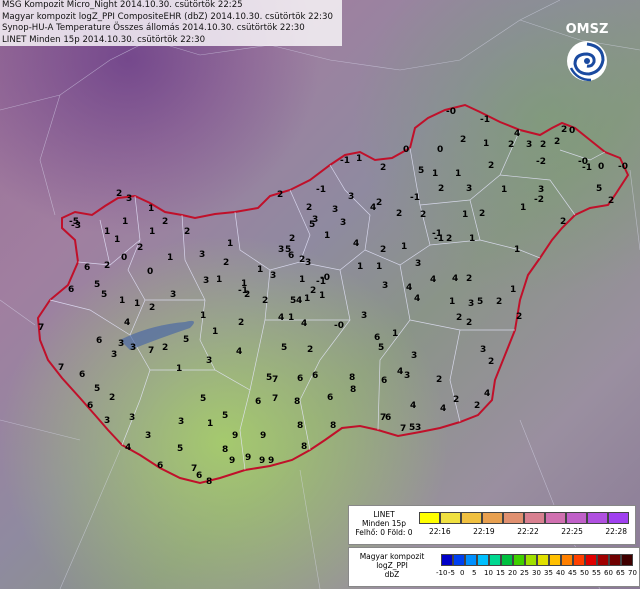  Describe the element at coordinates (440, 531) in the screenshot. I see `linet-legend-tick: 22:16` at that location.